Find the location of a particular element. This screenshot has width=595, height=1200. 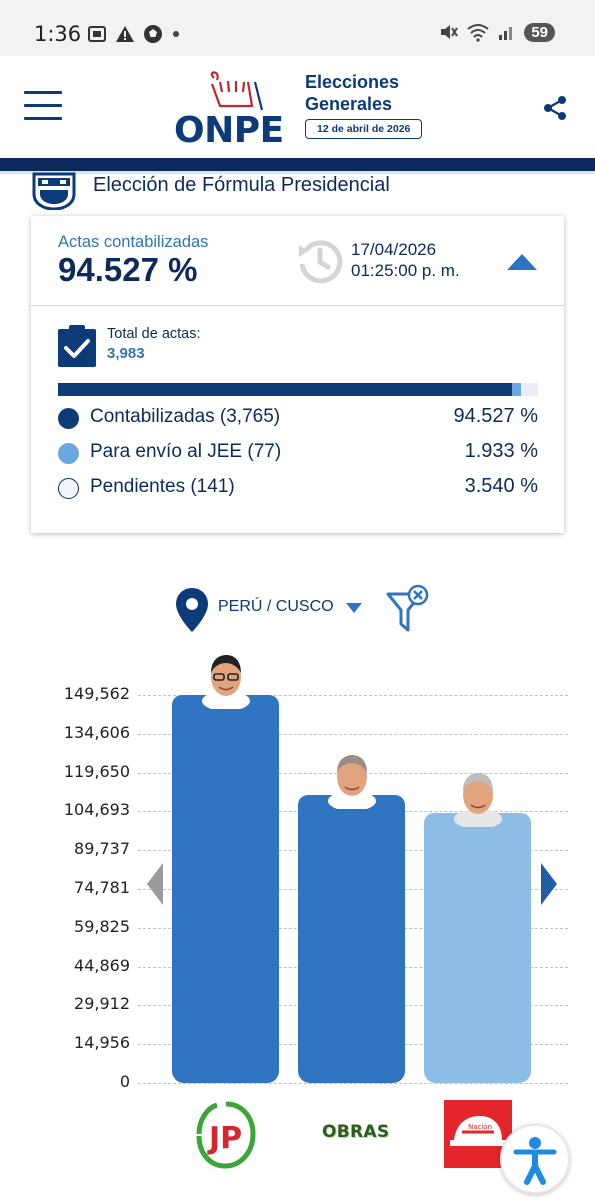

y-tick-label: 134,606 is located at coordinates (96, 732).